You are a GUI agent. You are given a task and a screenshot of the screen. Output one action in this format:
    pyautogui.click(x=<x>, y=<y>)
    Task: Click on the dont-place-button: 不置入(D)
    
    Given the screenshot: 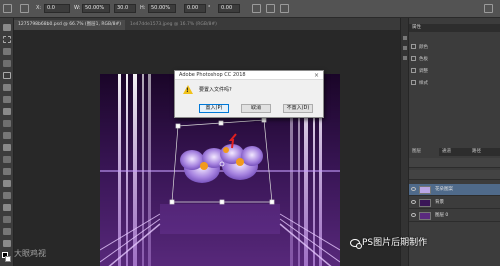 What is the action you would take?
    pyautogui.click(x=298, y=108)
    